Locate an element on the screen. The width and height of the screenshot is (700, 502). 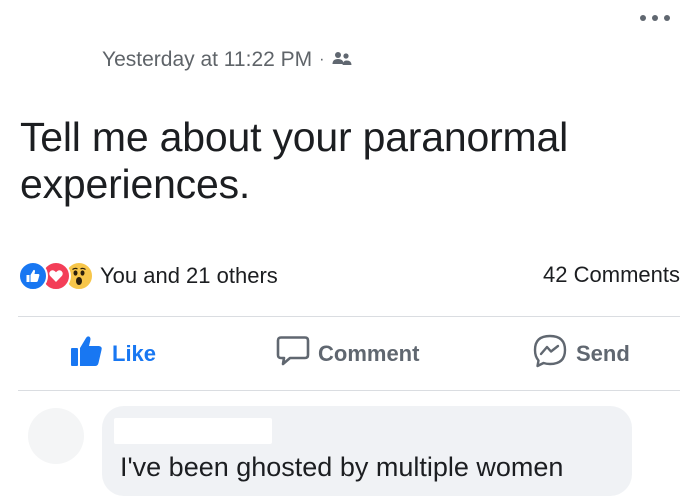
comment-label: Comment is located at coordinates (369, 353).